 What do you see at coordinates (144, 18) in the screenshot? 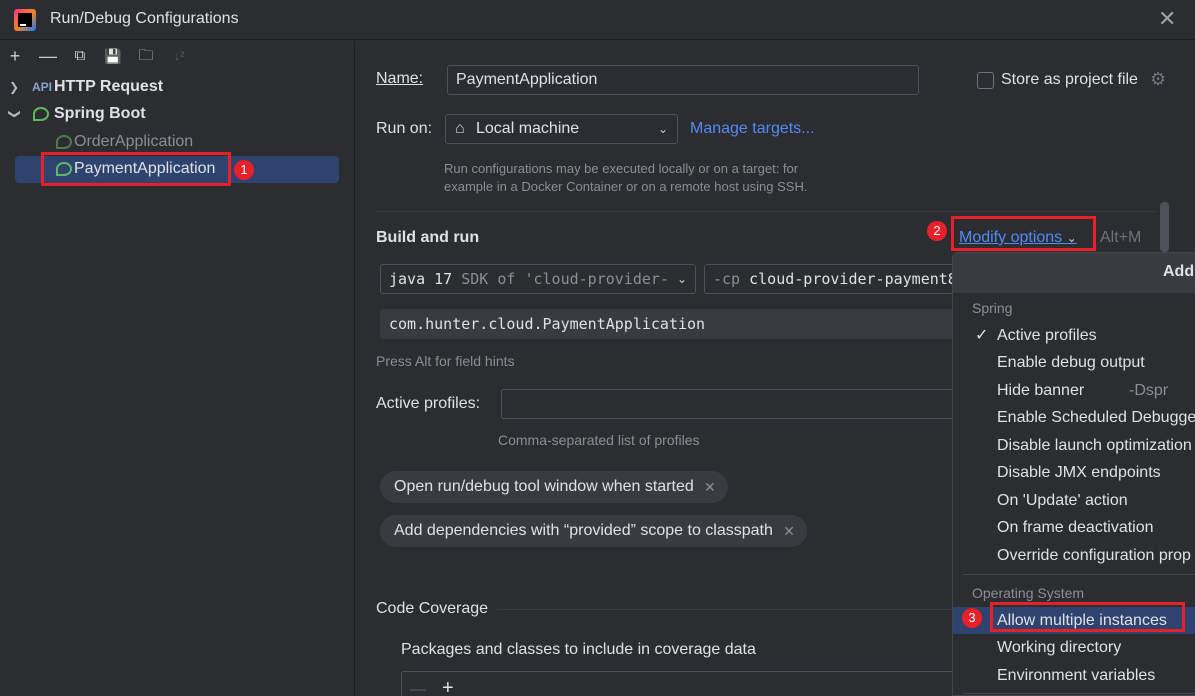
I see `window-title: Run/Debug Configurations` at bounding box center [144, 18].